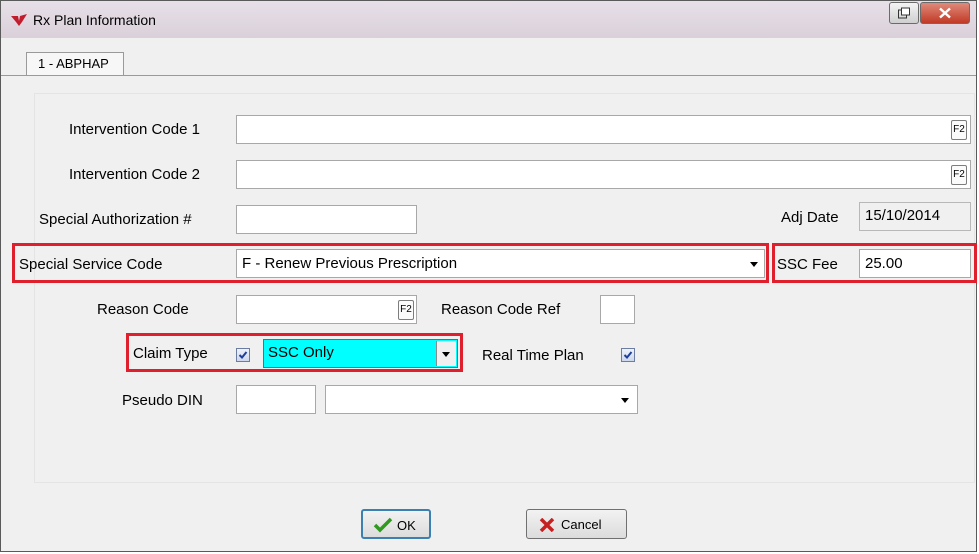 This screenshot has width=979, height=554. I want to click on intervention-code-2-lookup-button: F2, so click(959, 175).